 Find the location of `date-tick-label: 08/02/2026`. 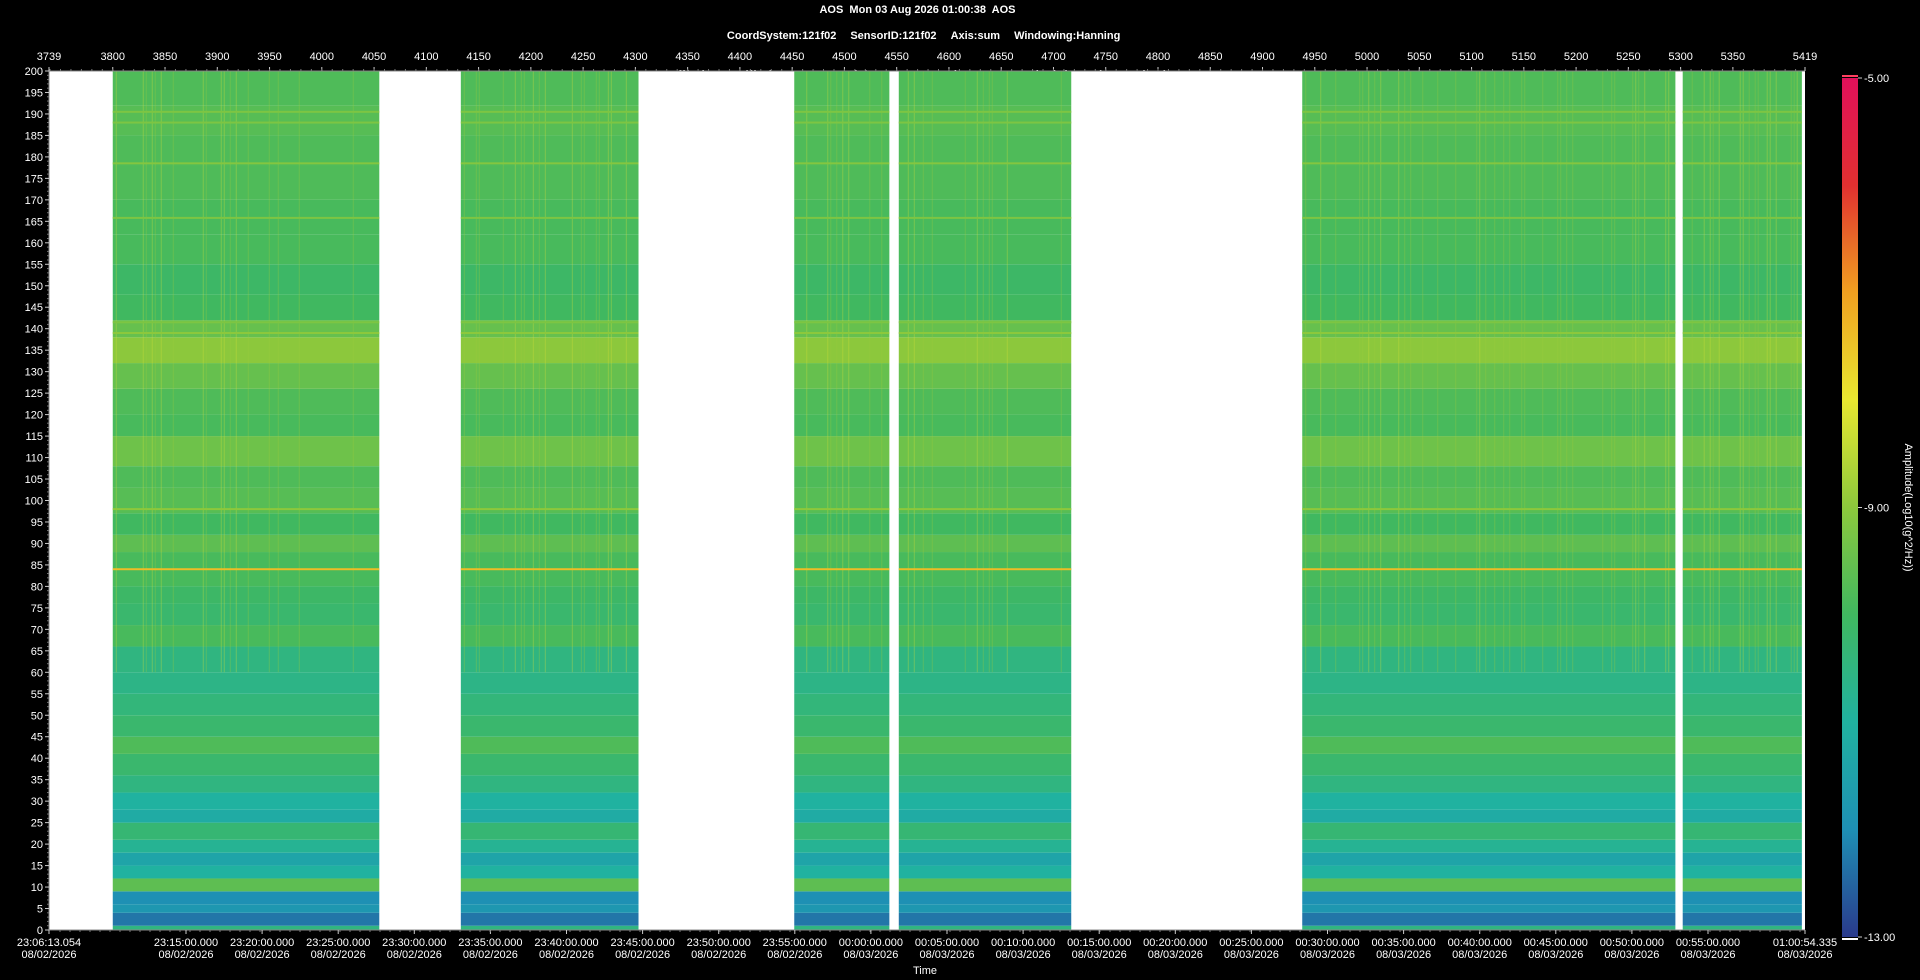

date-tick-label: 08/02/2026 is located at coordinates (718, 955).